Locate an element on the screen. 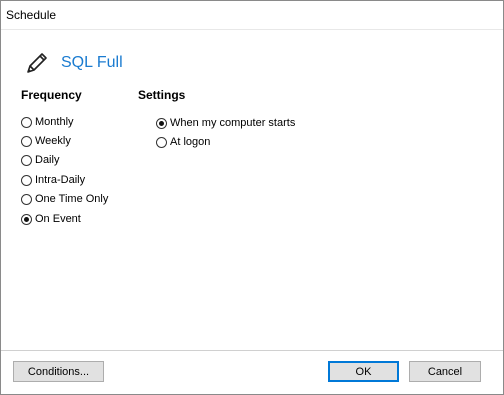 The image size is (504, 395). radio-daily: Daily is located at coordinates (40, 160).